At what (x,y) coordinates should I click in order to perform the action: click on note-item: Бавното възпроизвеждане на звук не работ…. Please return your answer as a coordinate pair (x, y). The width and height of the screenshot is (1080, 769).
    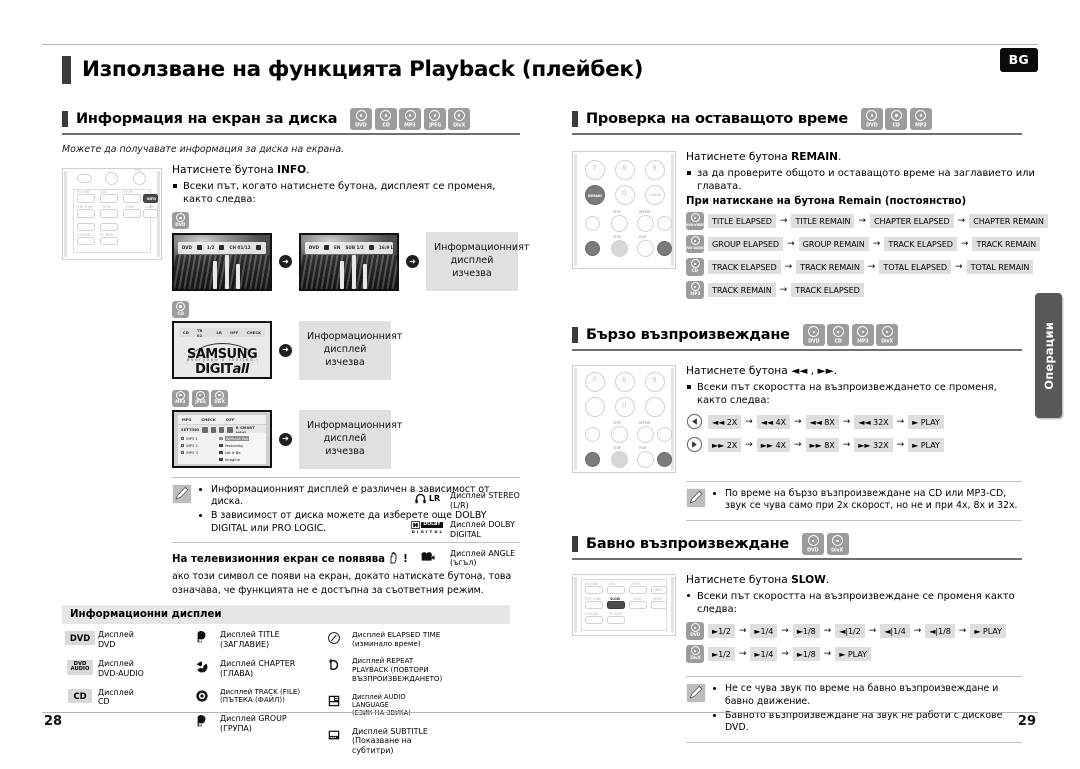
    Looking at the image, I should click on (871, 722).